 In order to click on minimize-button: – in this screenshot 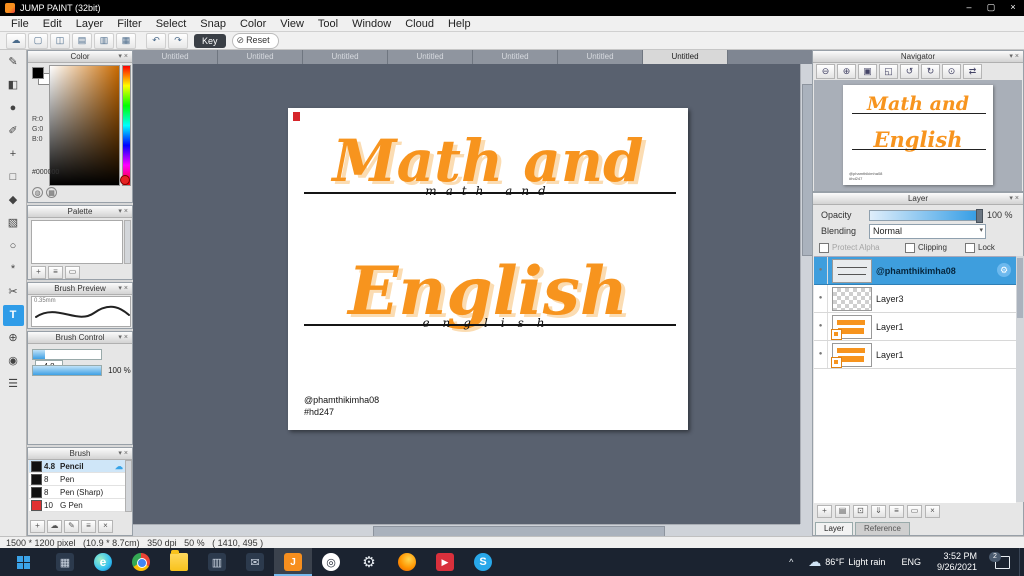, I will do `click(969, 8)`.